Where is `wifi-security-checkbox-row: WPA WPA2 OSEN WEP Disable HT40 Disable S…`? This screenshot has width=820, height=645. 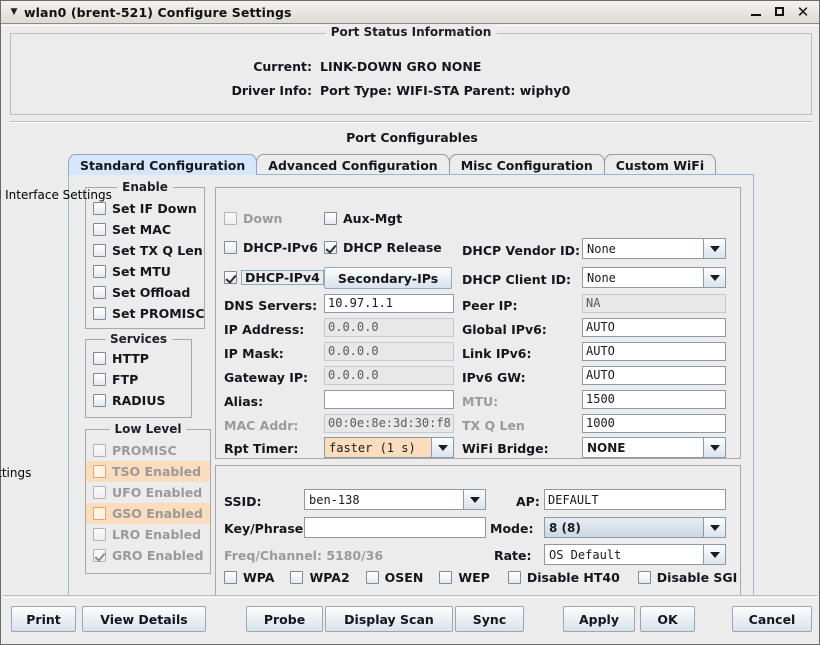 wifi-security-checkbox-row: WPA WPA2 OSEN WEP Disable HT40 Disable S… is located at coordinates (480, 577).